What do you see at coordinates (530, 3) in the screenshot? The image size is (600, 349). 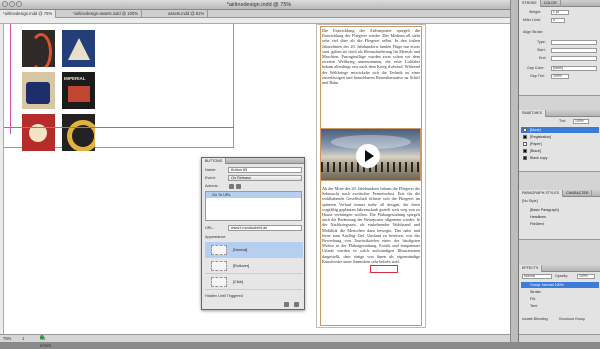 I see `tab-stroke: Stroke` at bounding box center [530, 3].